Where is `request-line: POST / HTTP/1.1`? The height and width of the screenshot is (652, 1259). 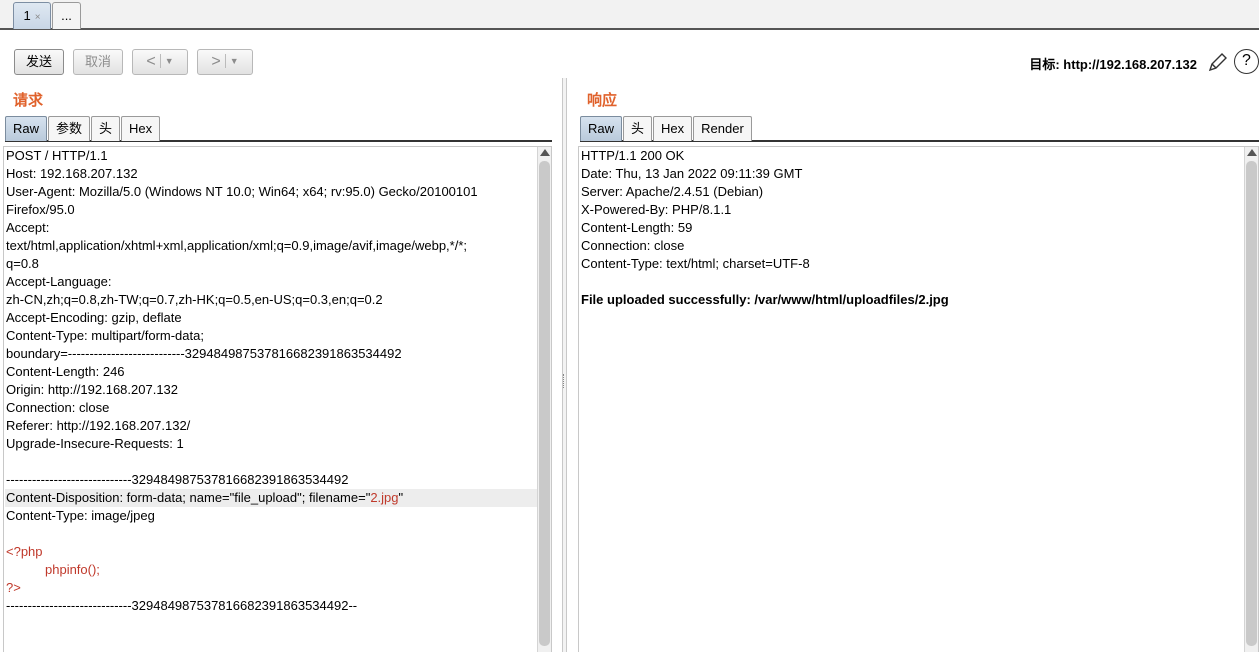
request-line: POST / HTTP/1.1 is located at coordinates (57, 155).